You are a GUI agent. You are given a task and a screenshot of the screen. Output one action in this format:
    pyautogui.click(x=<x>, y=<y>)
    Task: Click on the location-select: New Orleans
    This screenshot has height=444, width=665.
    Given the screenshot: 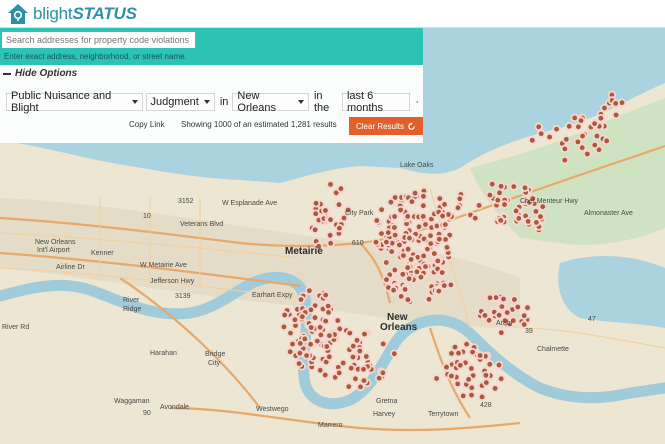 What is the action you would take?
    pyautogui.click(x=270, y=102)
    